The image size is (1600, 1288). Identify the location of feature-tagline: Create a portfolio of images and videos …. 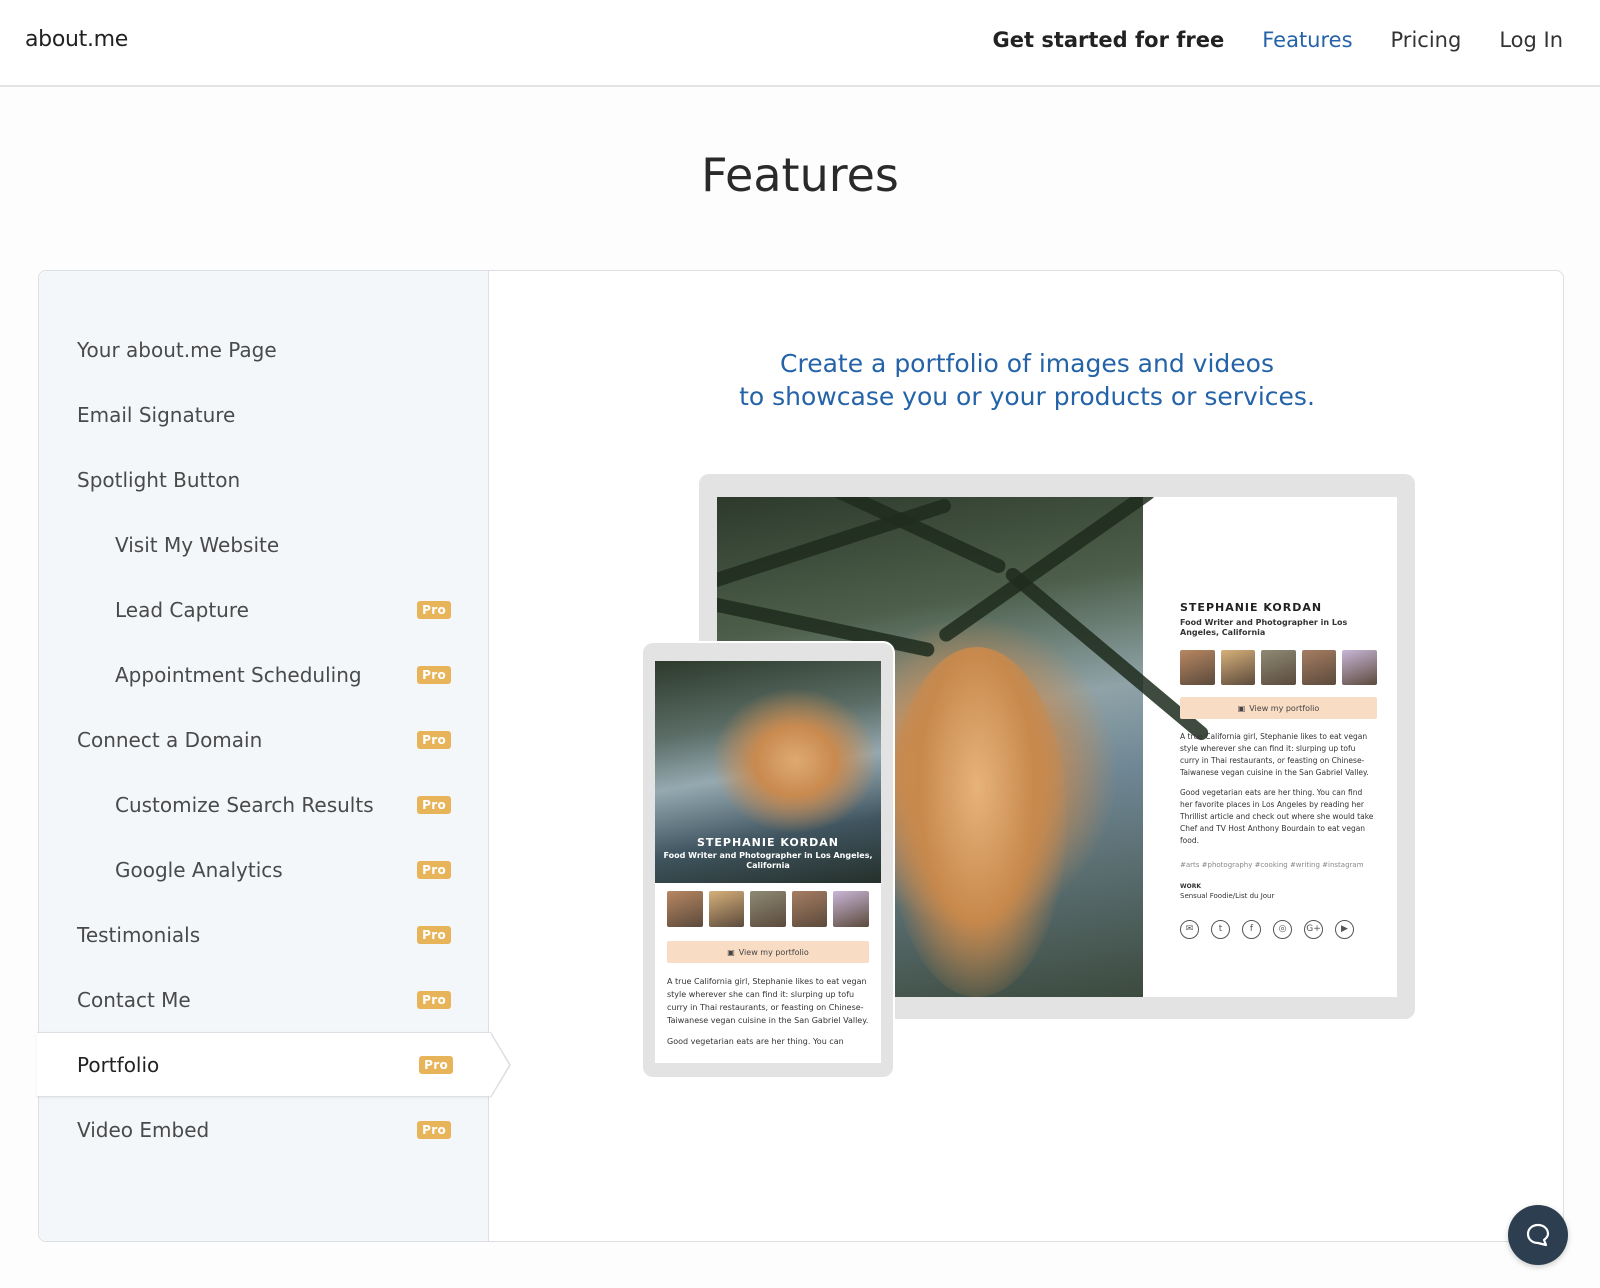
(1027, 380).